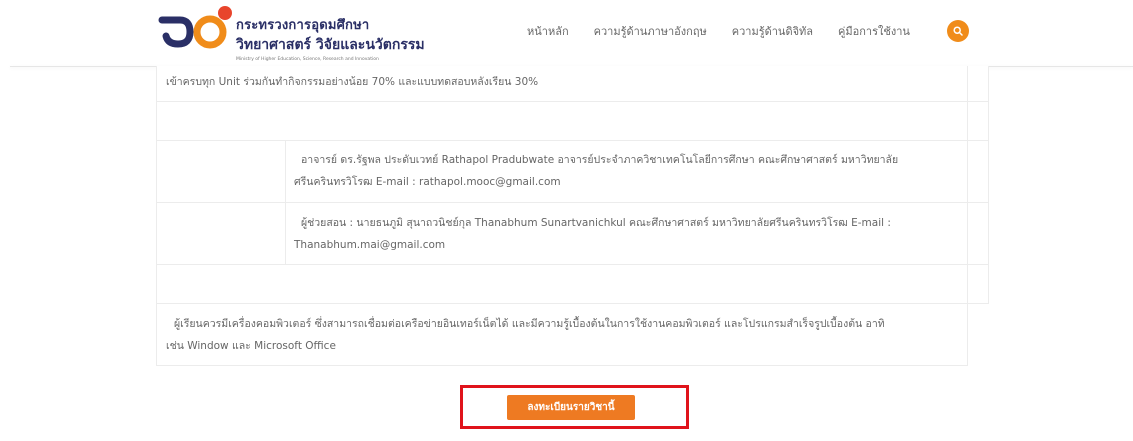  Describe the element at coordinates (571, 407) in the screenshot. I see `register-course-button: ลงทะเบียนรายวิชานี้` at that location.